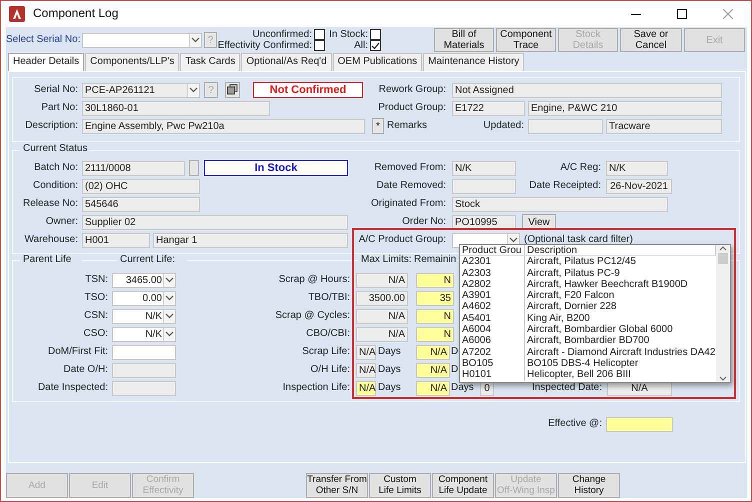 The height and width of the screenshot is (502, 752). Describe the element at coordinates (378, 126) in the screenshot. I see `remarks-button: *` at that location.